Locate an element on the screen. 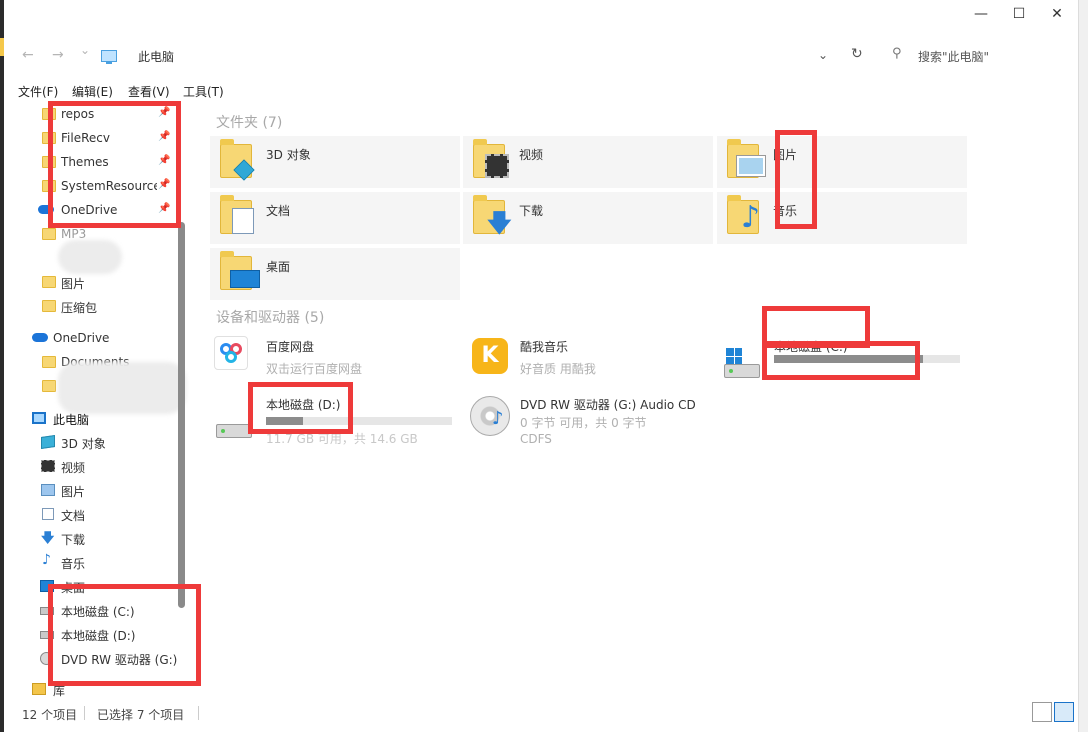  device-subtitle: 双击运行百度网盘 is located at coordinates (314, 369).